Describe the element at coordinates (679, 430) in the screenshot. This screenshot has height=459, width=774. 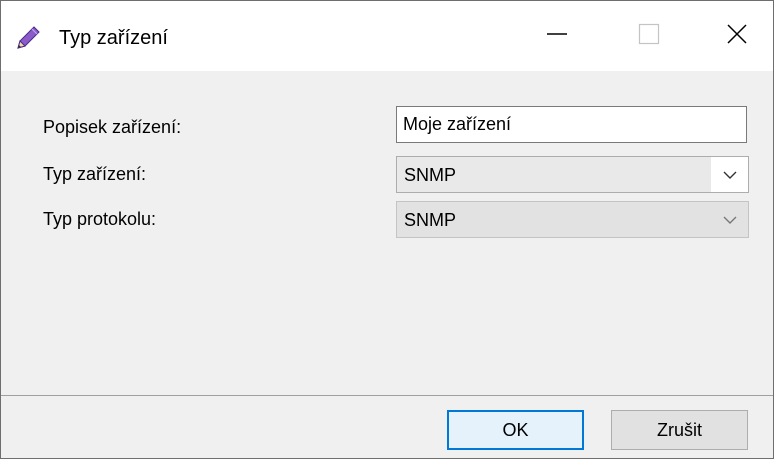
I see `cancel-button: Zrušit` at that location.